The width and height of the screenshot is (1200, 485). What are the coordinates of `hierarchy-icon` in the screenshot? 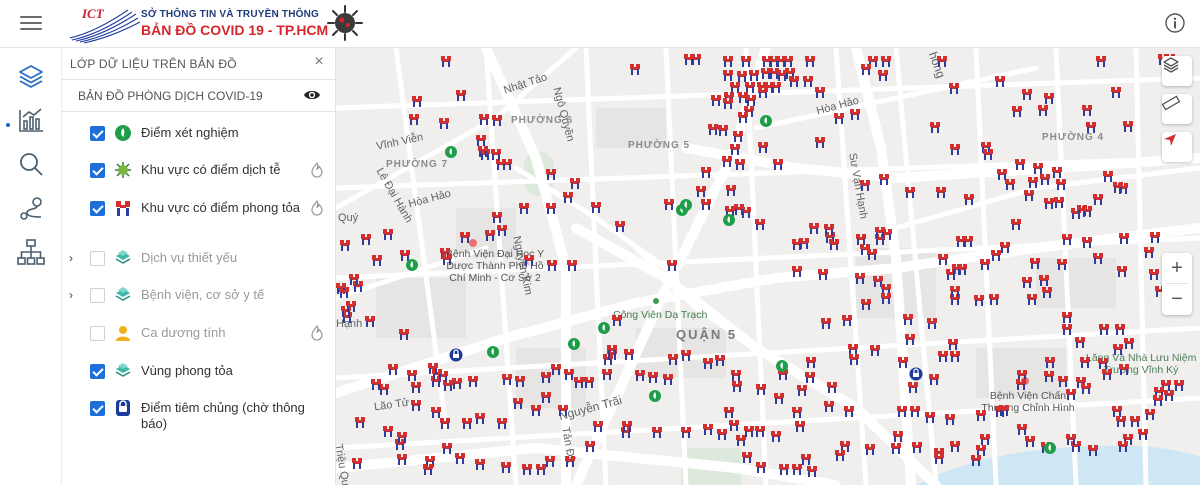 It's located at (31, 252).